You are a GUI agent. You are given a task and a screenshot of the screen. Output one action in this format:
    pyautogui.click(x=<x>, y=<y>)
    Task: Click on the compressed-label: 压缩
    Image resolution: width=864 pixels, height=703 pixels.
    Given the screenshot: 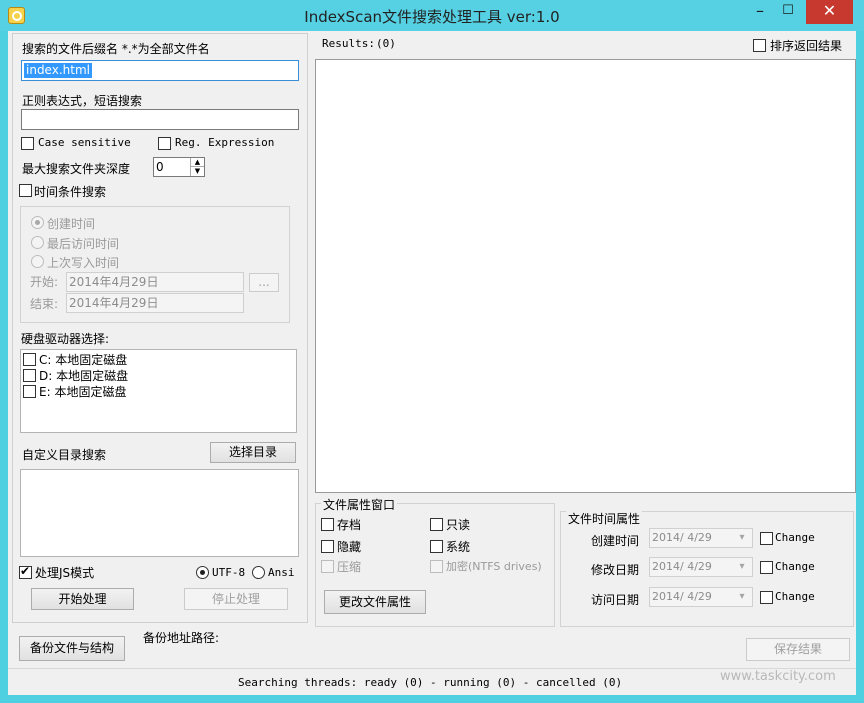 What is the action you would take?
    pyautogui.click(x=349, y=567)
    